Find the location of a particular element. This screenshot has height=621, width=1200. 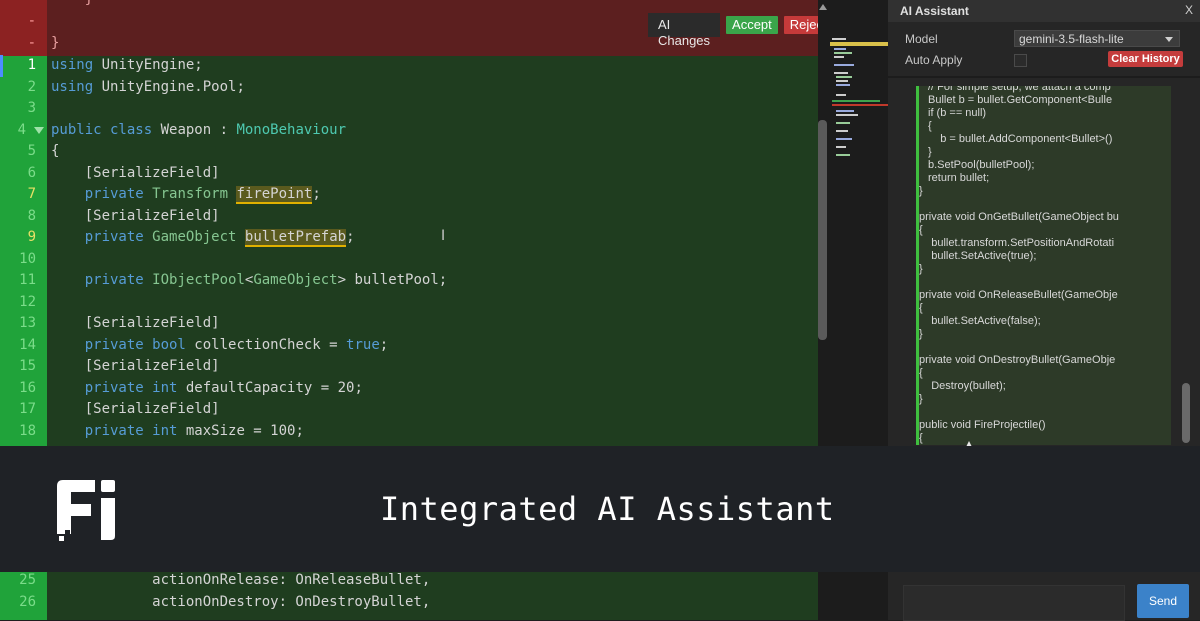

suggestion-line: if (b == null) is located at coordinates (957, 113).